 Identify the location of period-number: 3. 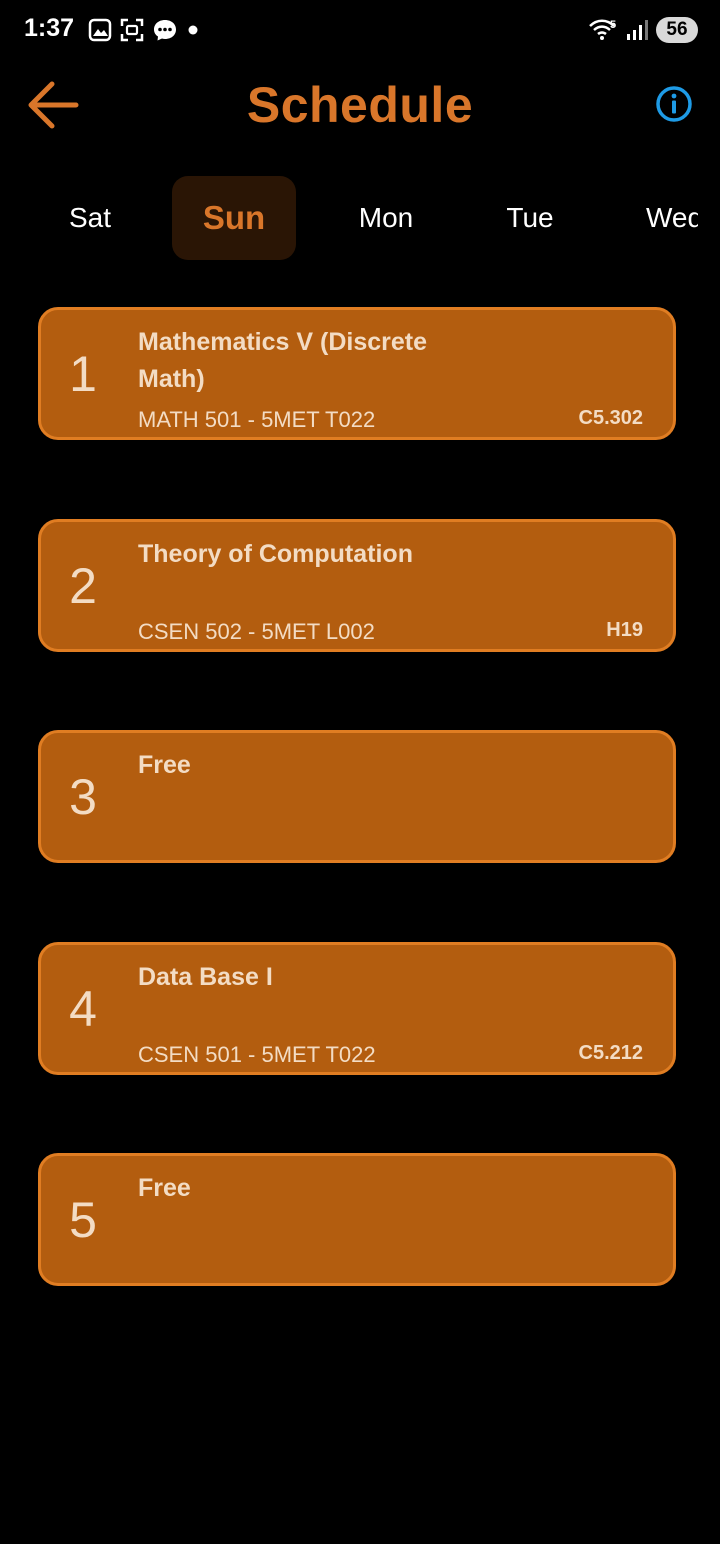
(83, 796).